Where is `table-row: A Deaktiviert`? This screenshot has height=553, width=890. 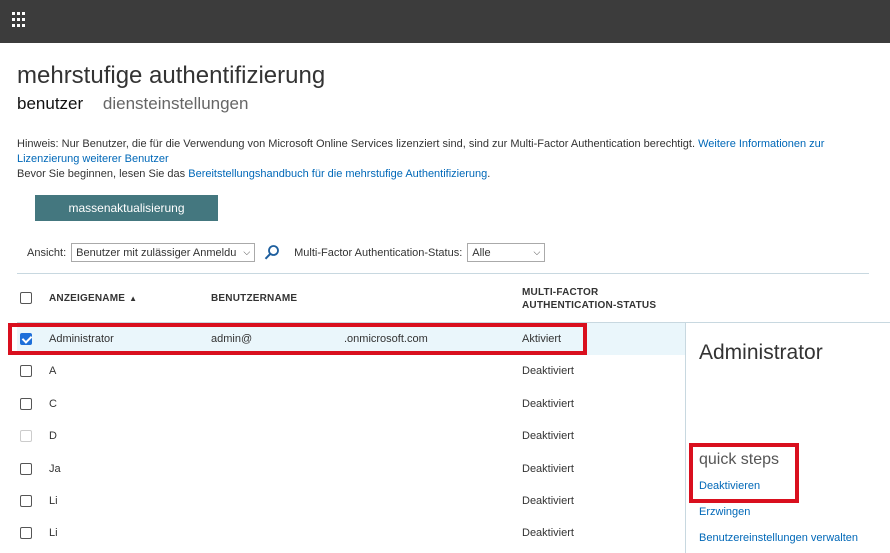
table-row: A Deaktiviert is located at coordinates (351, 371).